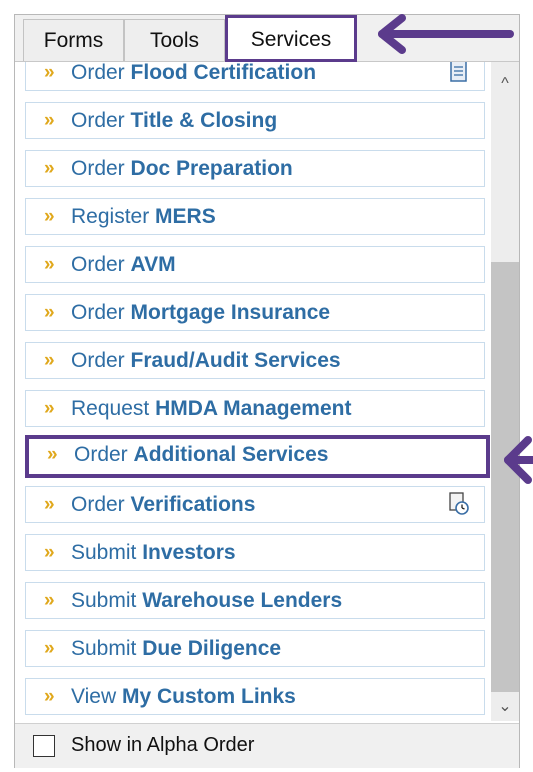 The width and height of the screenshot is (533, 772). Describe the element at coordinates (163, 745) in the screenshot. I see `alpha-order-label: Show in Alpha Order` at that location.